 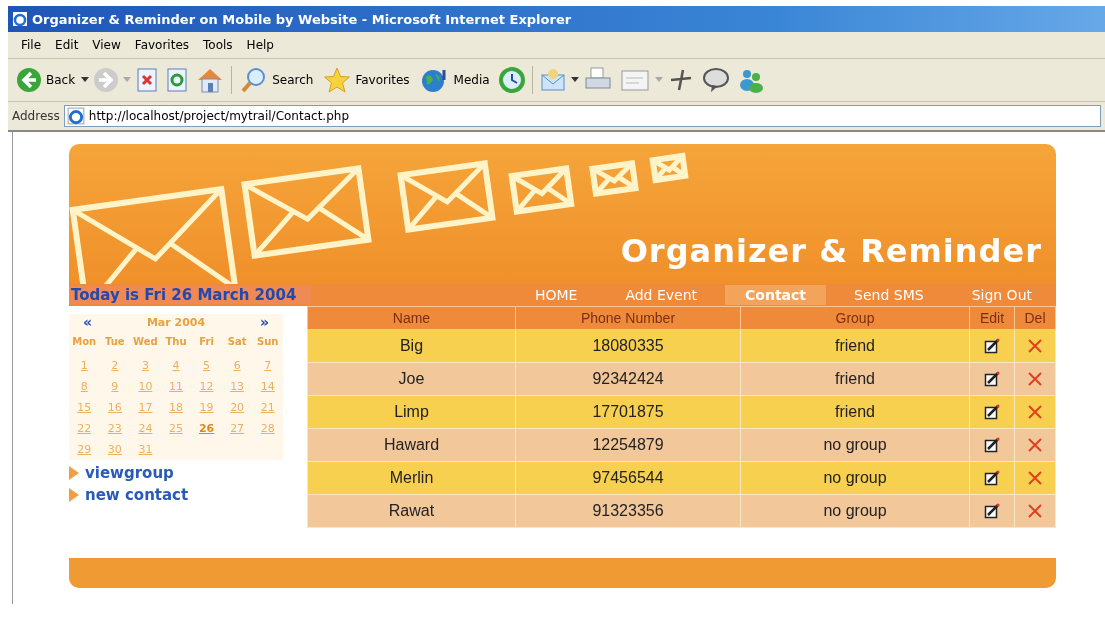 What do you see at coordinates (1035, 318) in the screenshot?
I see `column-header: Del` at bounding box center [1035, 318].